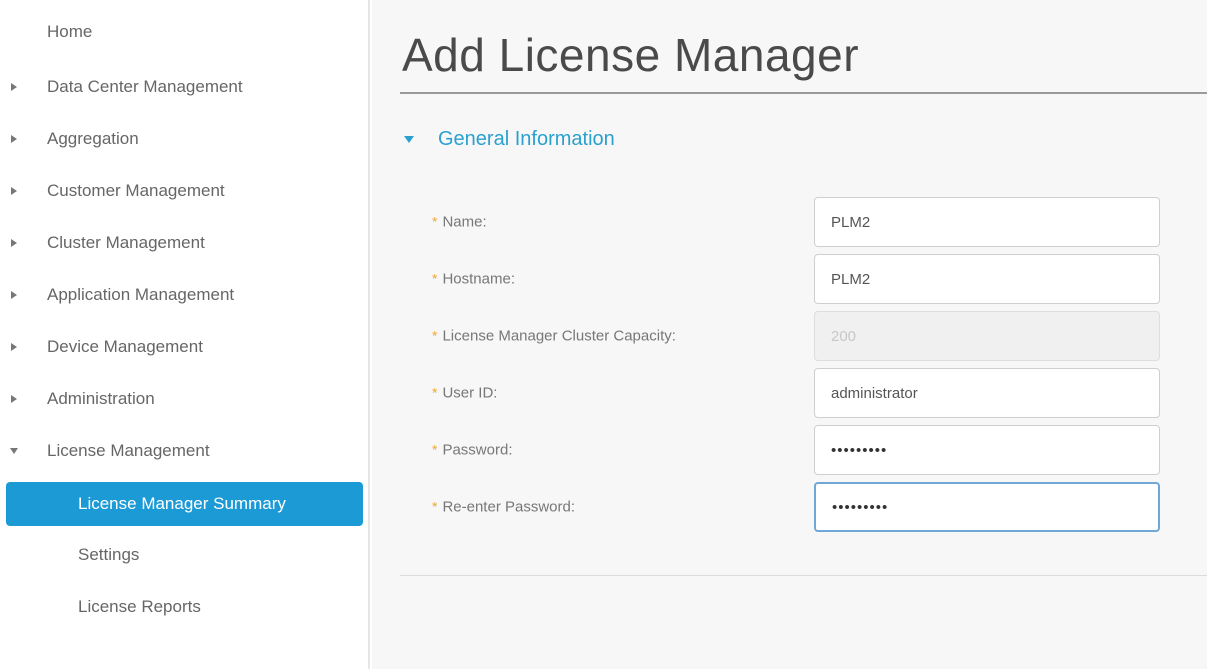 The height and width of the screenshot is (669, 1207). Describe the element at coordinates (465, 393) in the screenshot. I see `field-label: * User ID:` at that location.